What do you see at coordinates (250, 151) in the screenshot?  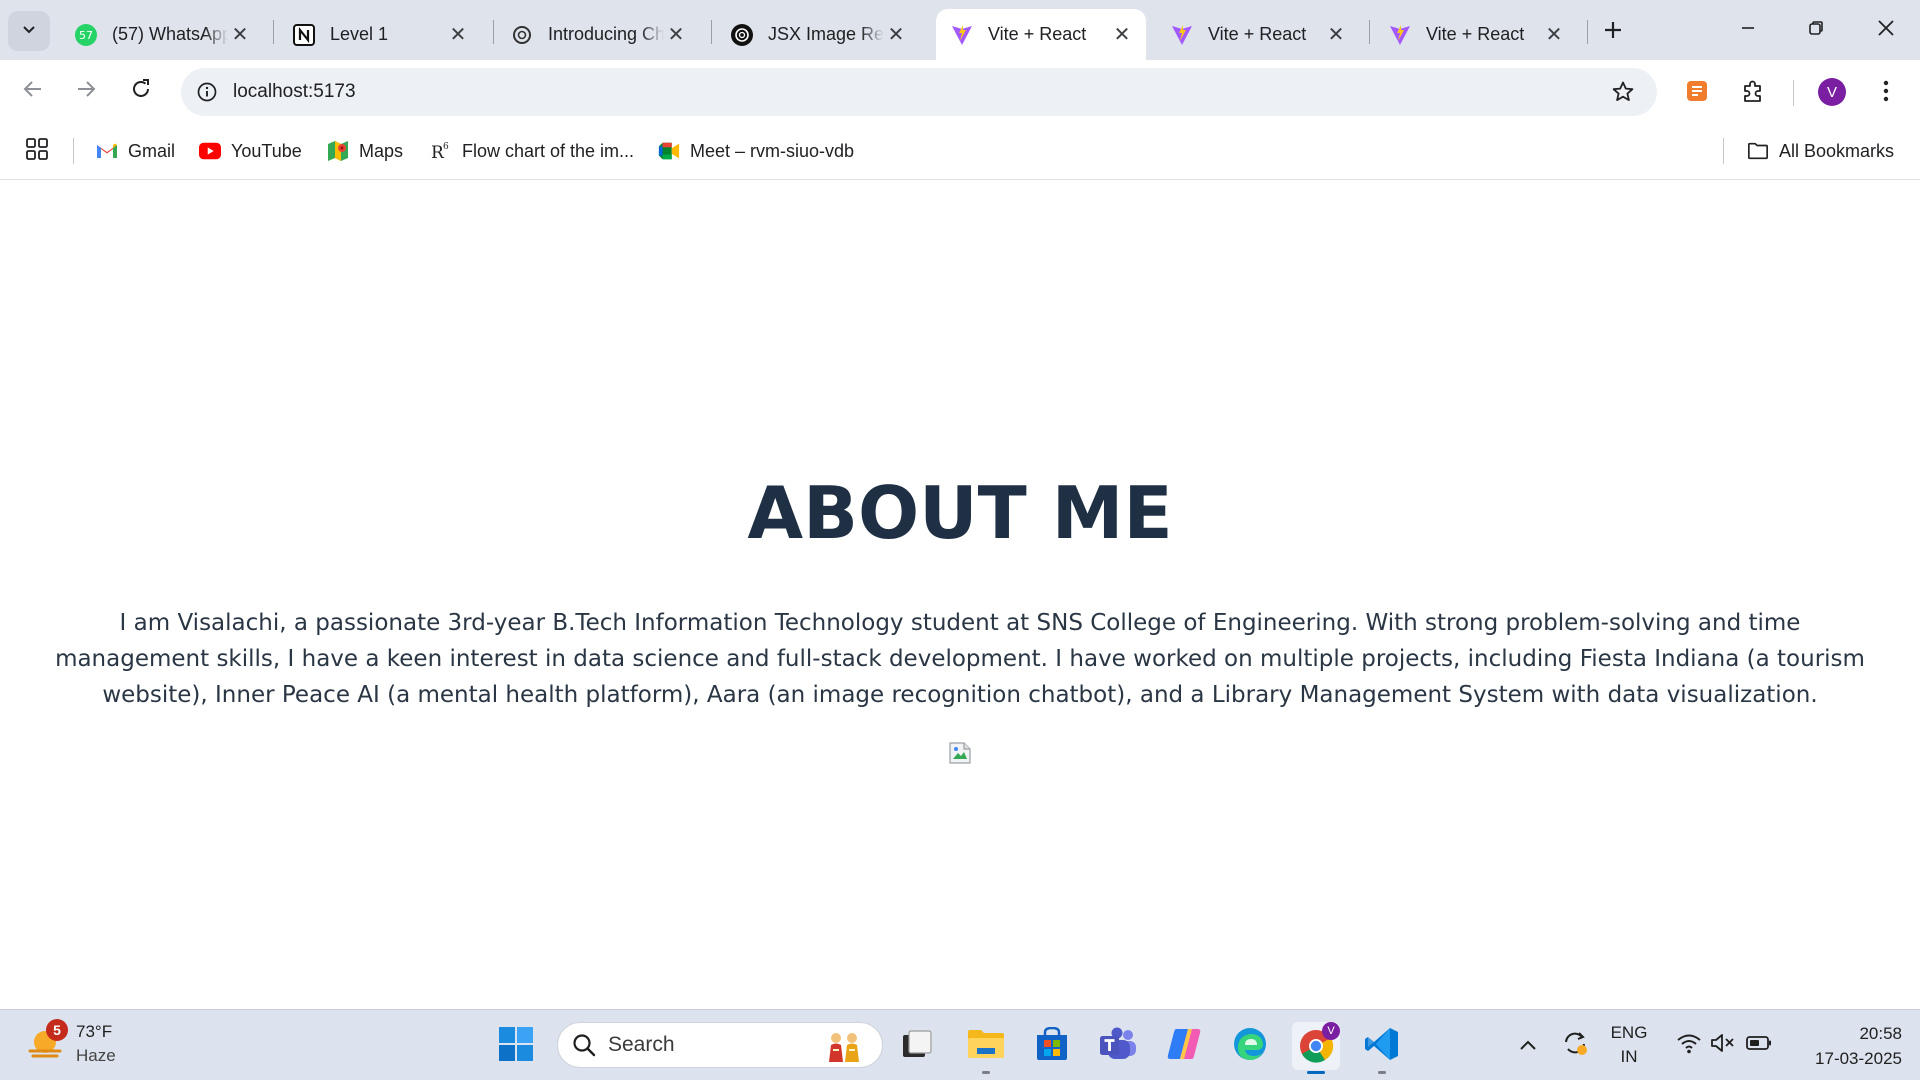 I see `bookmark-youtube: YouTube` at bounding box center [250, 151].